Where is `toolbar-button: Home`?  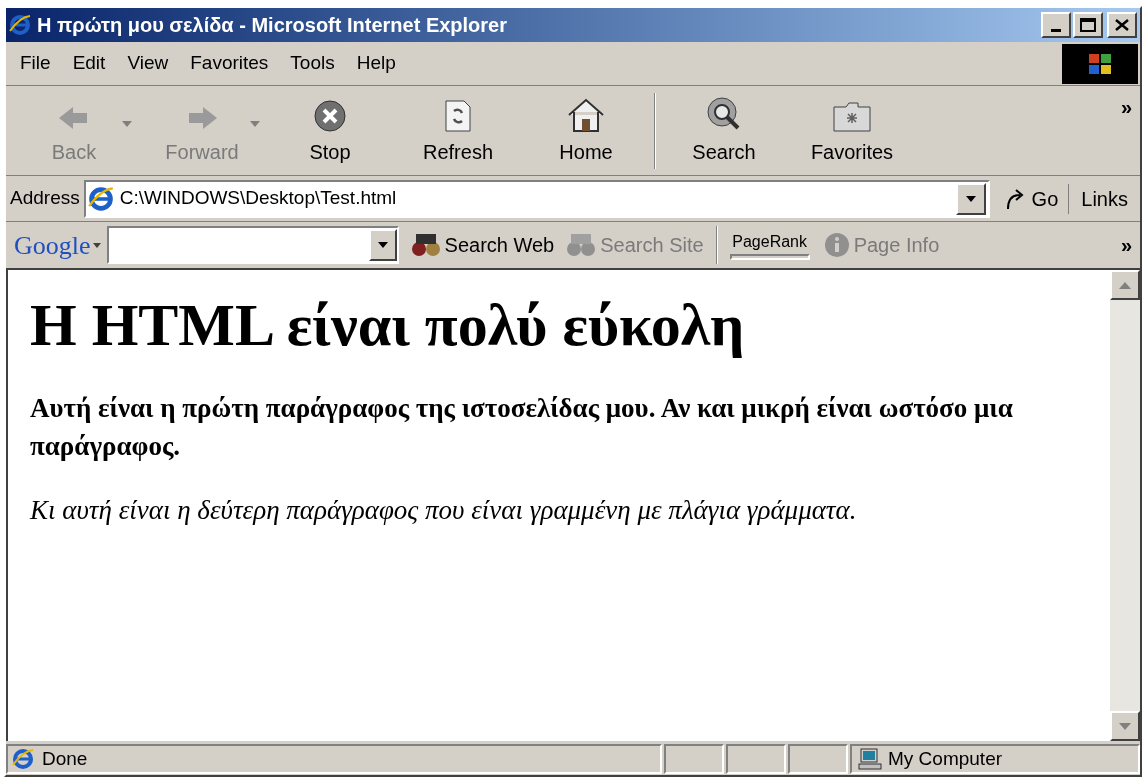 toolbar-button: Home is located at coordinates (586, 130).